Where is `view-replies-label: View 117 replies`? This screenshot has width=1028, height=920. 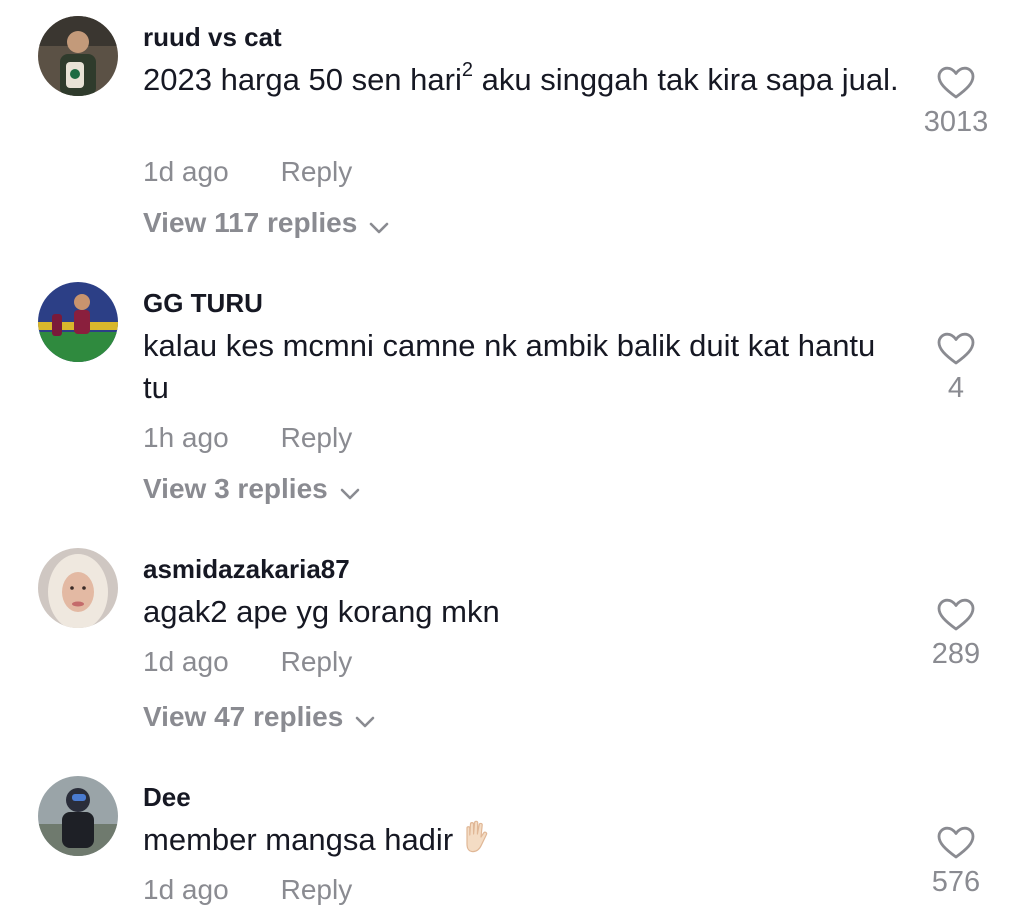 view-replies-label: View 117 replies is located at coordinates (250, 222).